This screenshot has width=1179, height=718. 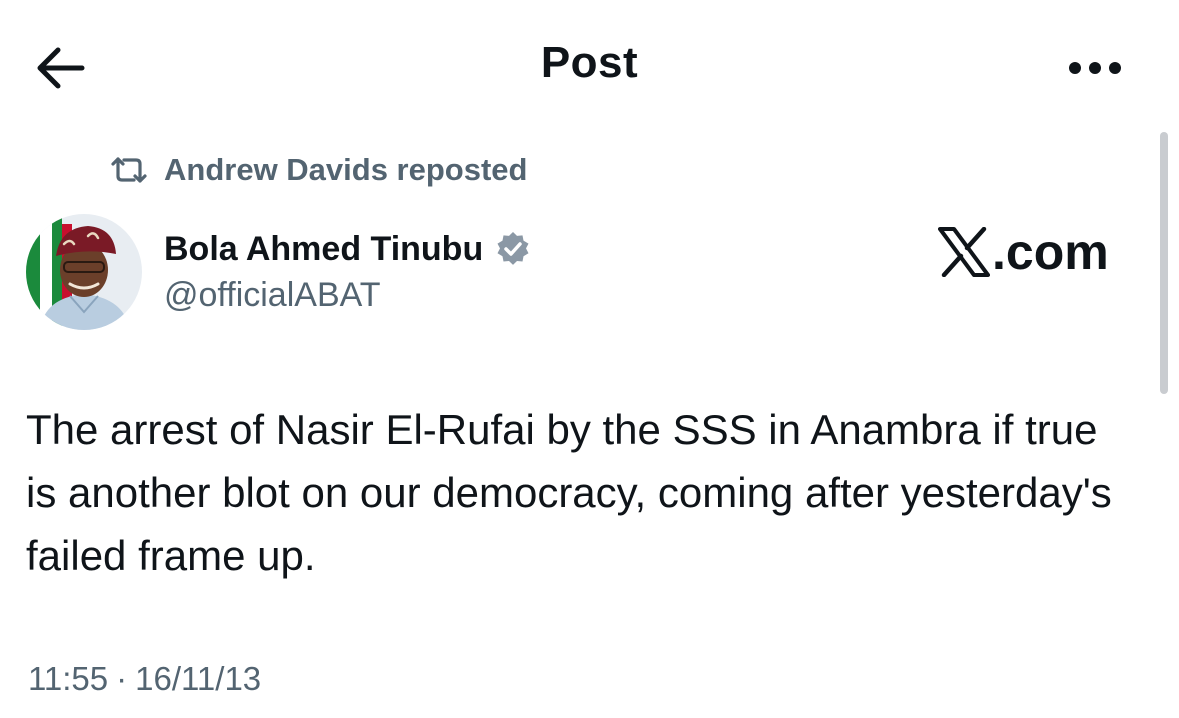 I want to click on repost-context: Andrew Davids reposted, so click(x=317, y=170).